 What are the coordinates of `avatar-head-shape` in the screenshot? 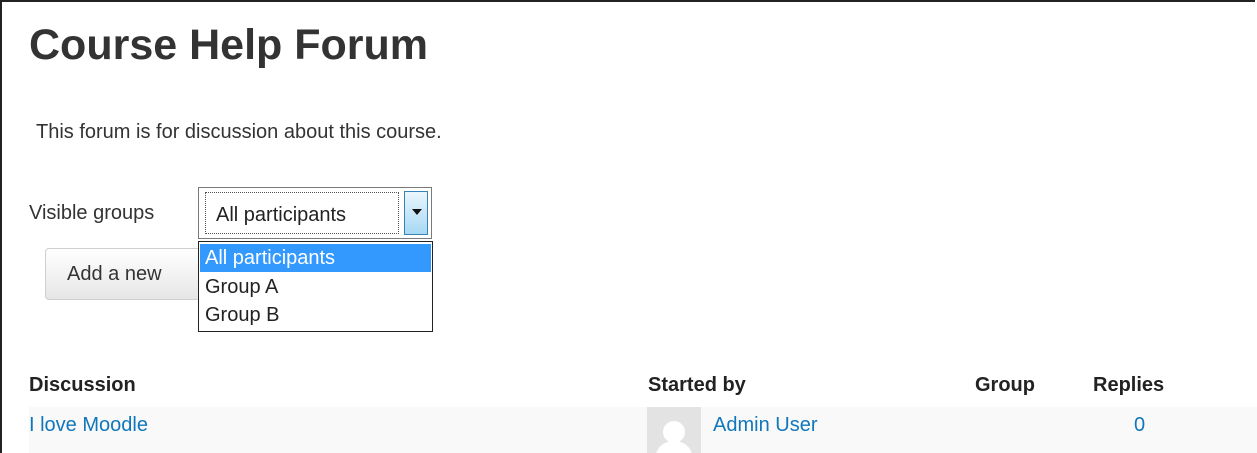 It's located at (674, 432).